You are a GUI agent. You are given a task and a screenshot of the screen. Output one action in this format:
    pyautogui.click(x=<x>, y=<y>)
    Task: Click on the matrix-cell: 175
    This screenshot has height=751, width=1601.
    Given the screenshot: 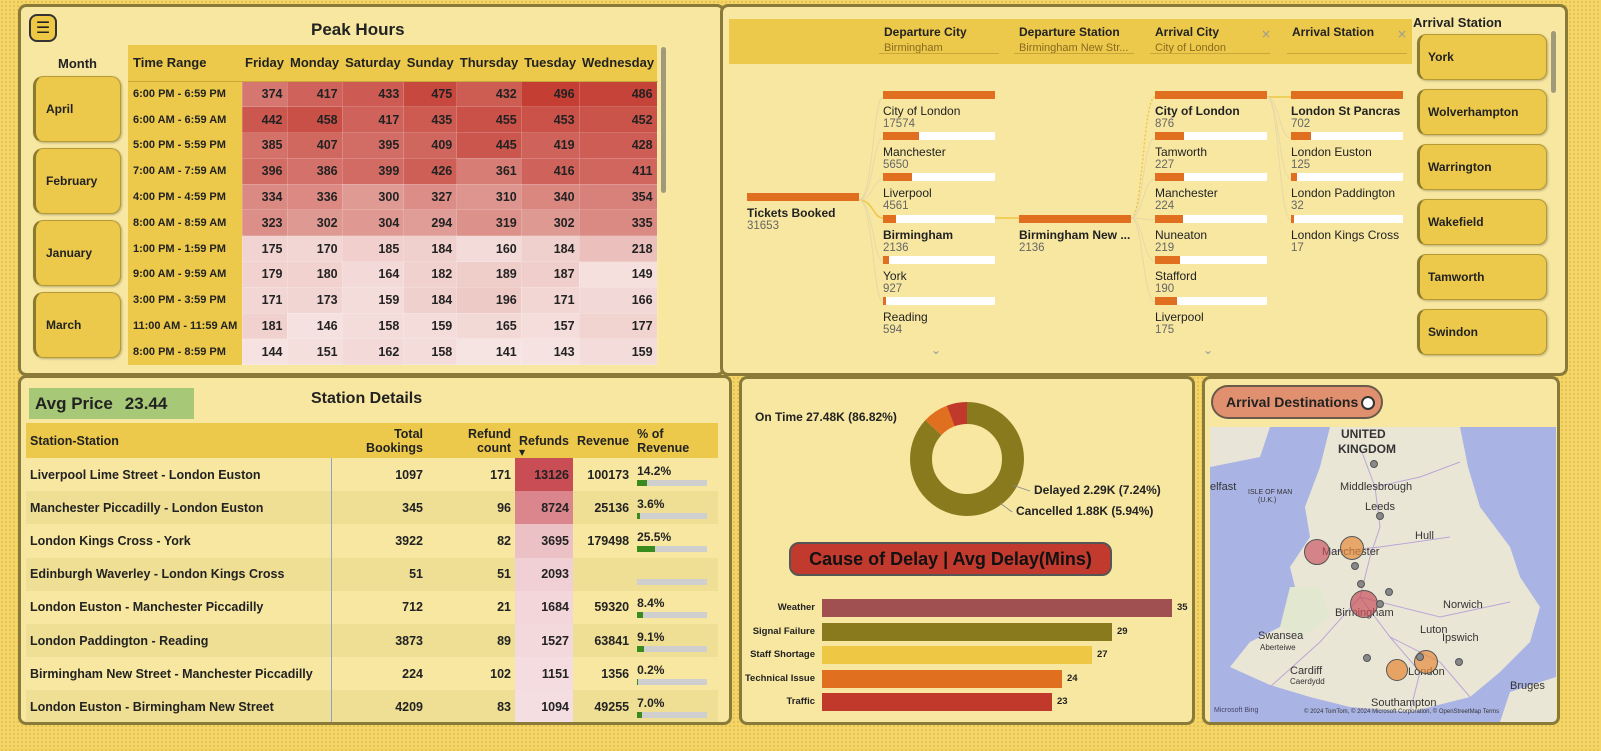 What is the action you would take?
    pyautogui.click(x=264, y=249)
    